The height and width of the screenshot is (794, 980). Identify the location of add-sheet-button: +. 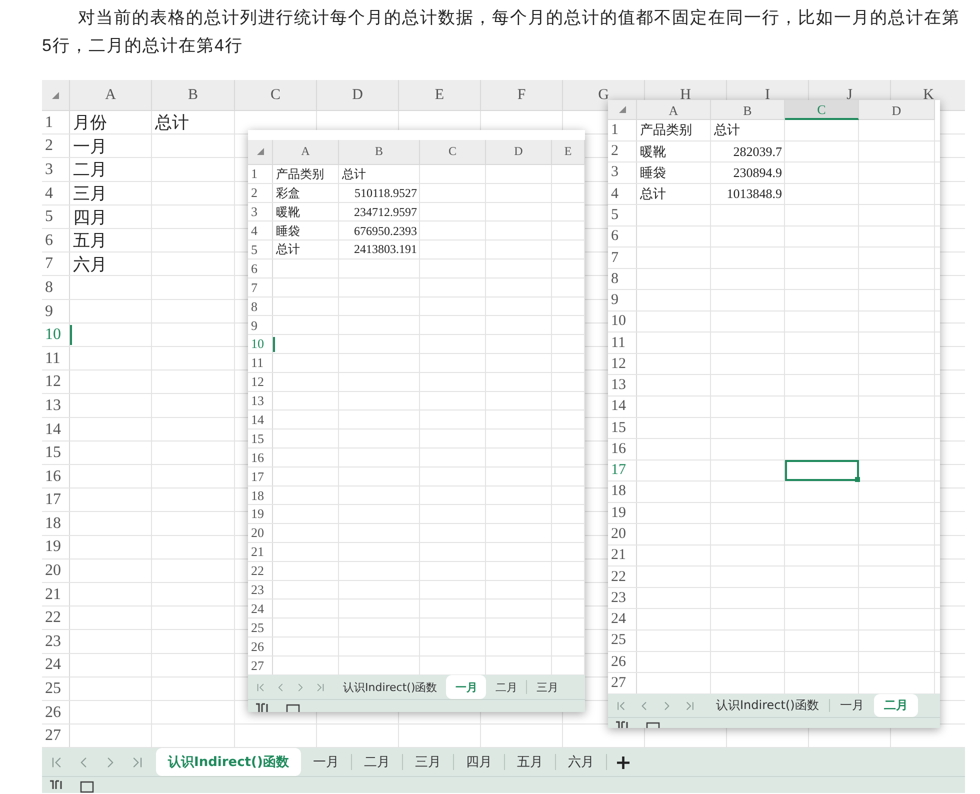
(623, 762).